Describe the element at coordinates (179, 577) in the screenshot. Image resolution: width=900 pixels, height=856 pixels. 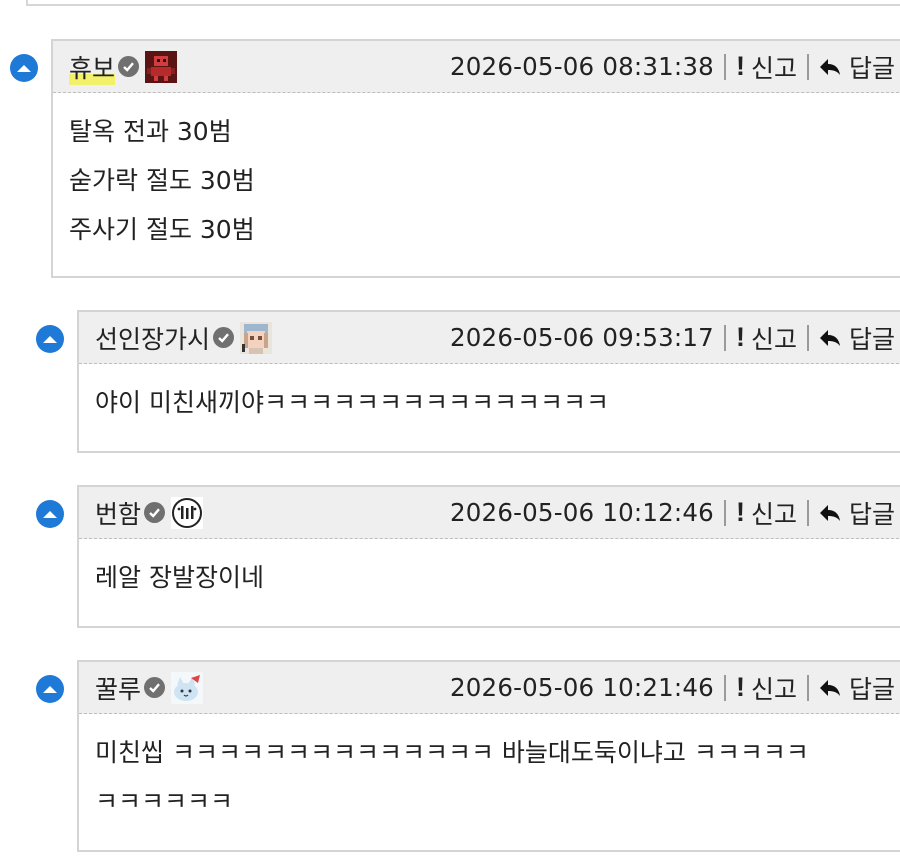
I see `comment-text-line: 레알 장발장이네` at that location.